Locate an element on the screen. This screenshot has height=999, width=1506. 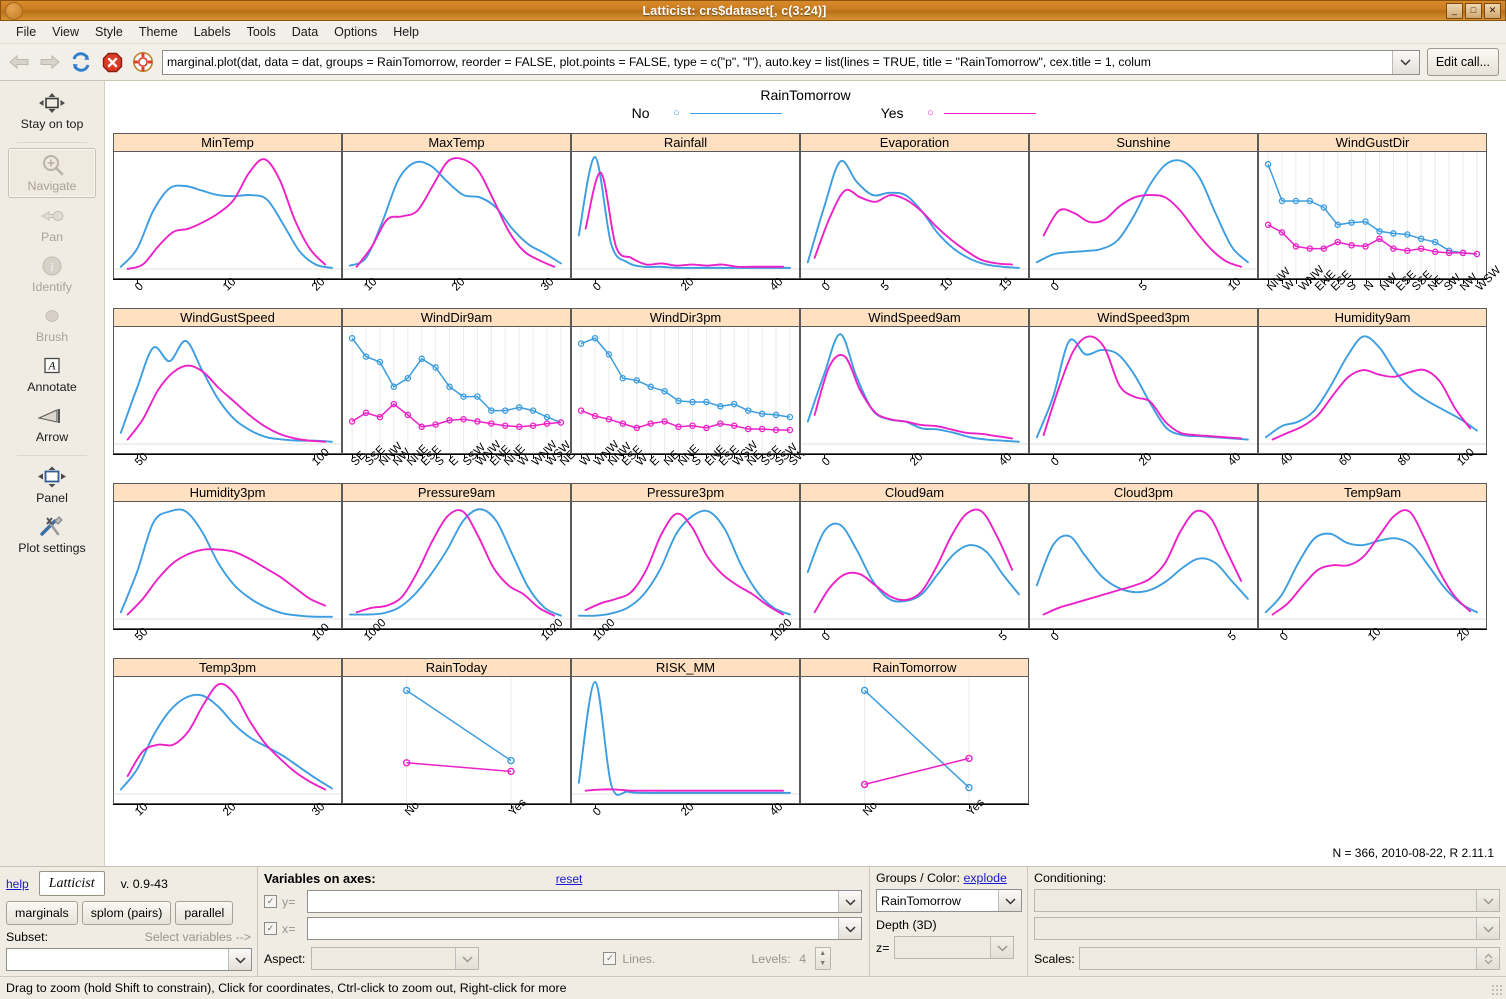
minimize-button: _ is located at coordinates (1454, 10).